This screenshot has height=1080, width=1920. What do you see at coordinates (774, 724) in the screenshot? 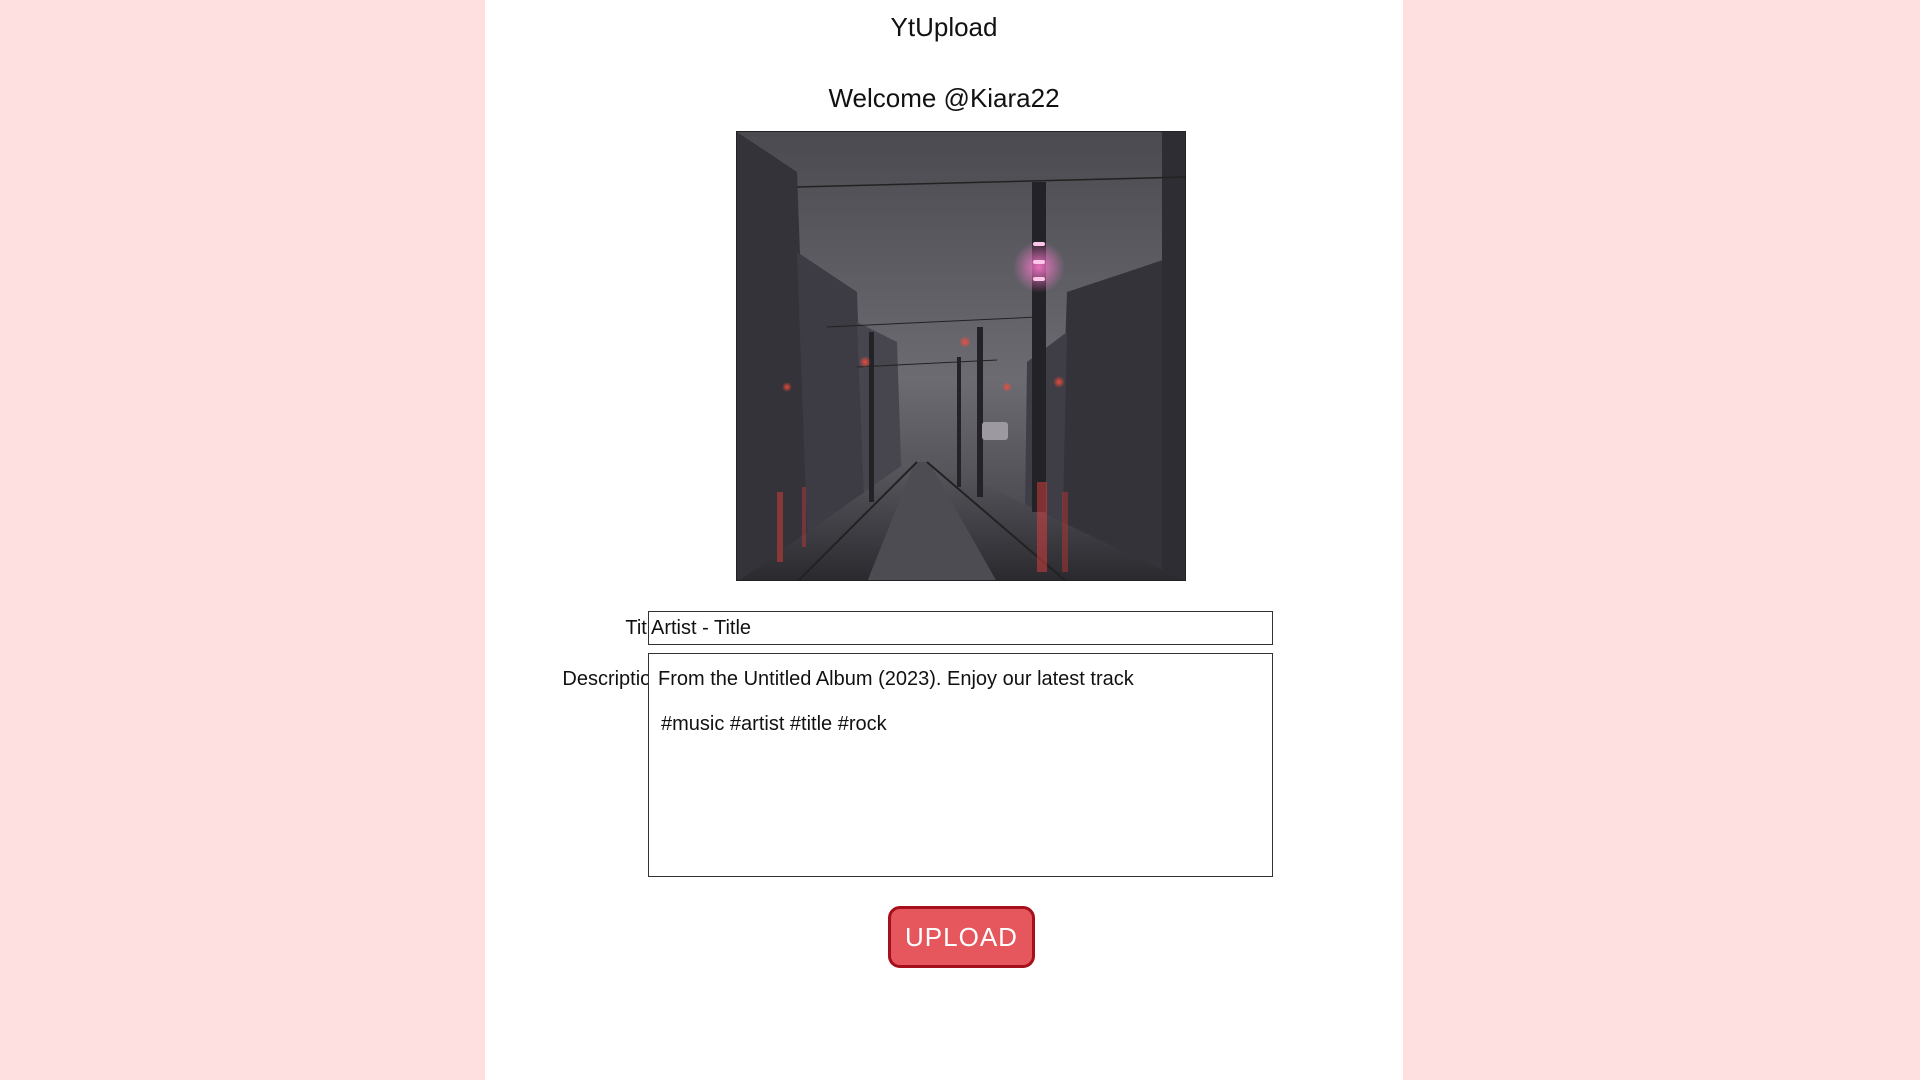
I see `description-hashtags: #music #artist #title #rock` at bounding box center [774, 724].